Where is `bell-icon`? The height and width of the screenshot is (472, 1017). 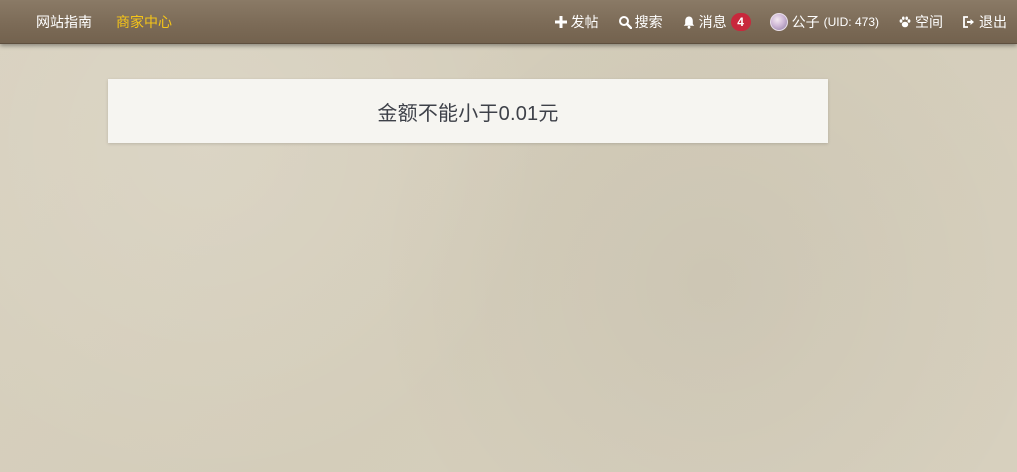 bell-icon is located at coordinates (689, 22).